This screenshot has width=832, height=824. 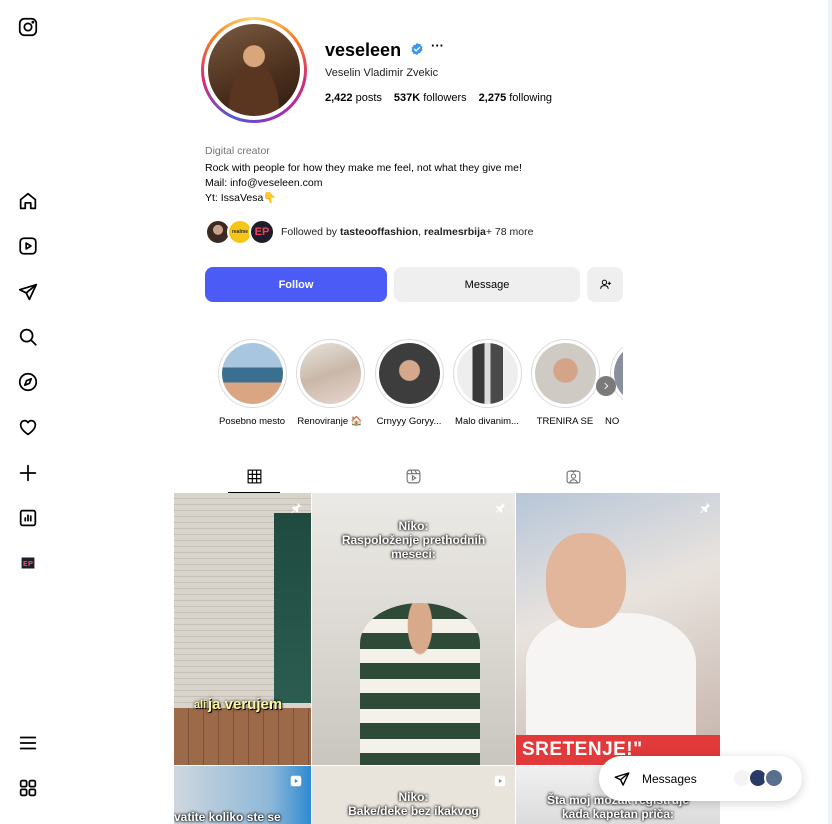 I want to click on search-icon, so click(x=28, y=337).